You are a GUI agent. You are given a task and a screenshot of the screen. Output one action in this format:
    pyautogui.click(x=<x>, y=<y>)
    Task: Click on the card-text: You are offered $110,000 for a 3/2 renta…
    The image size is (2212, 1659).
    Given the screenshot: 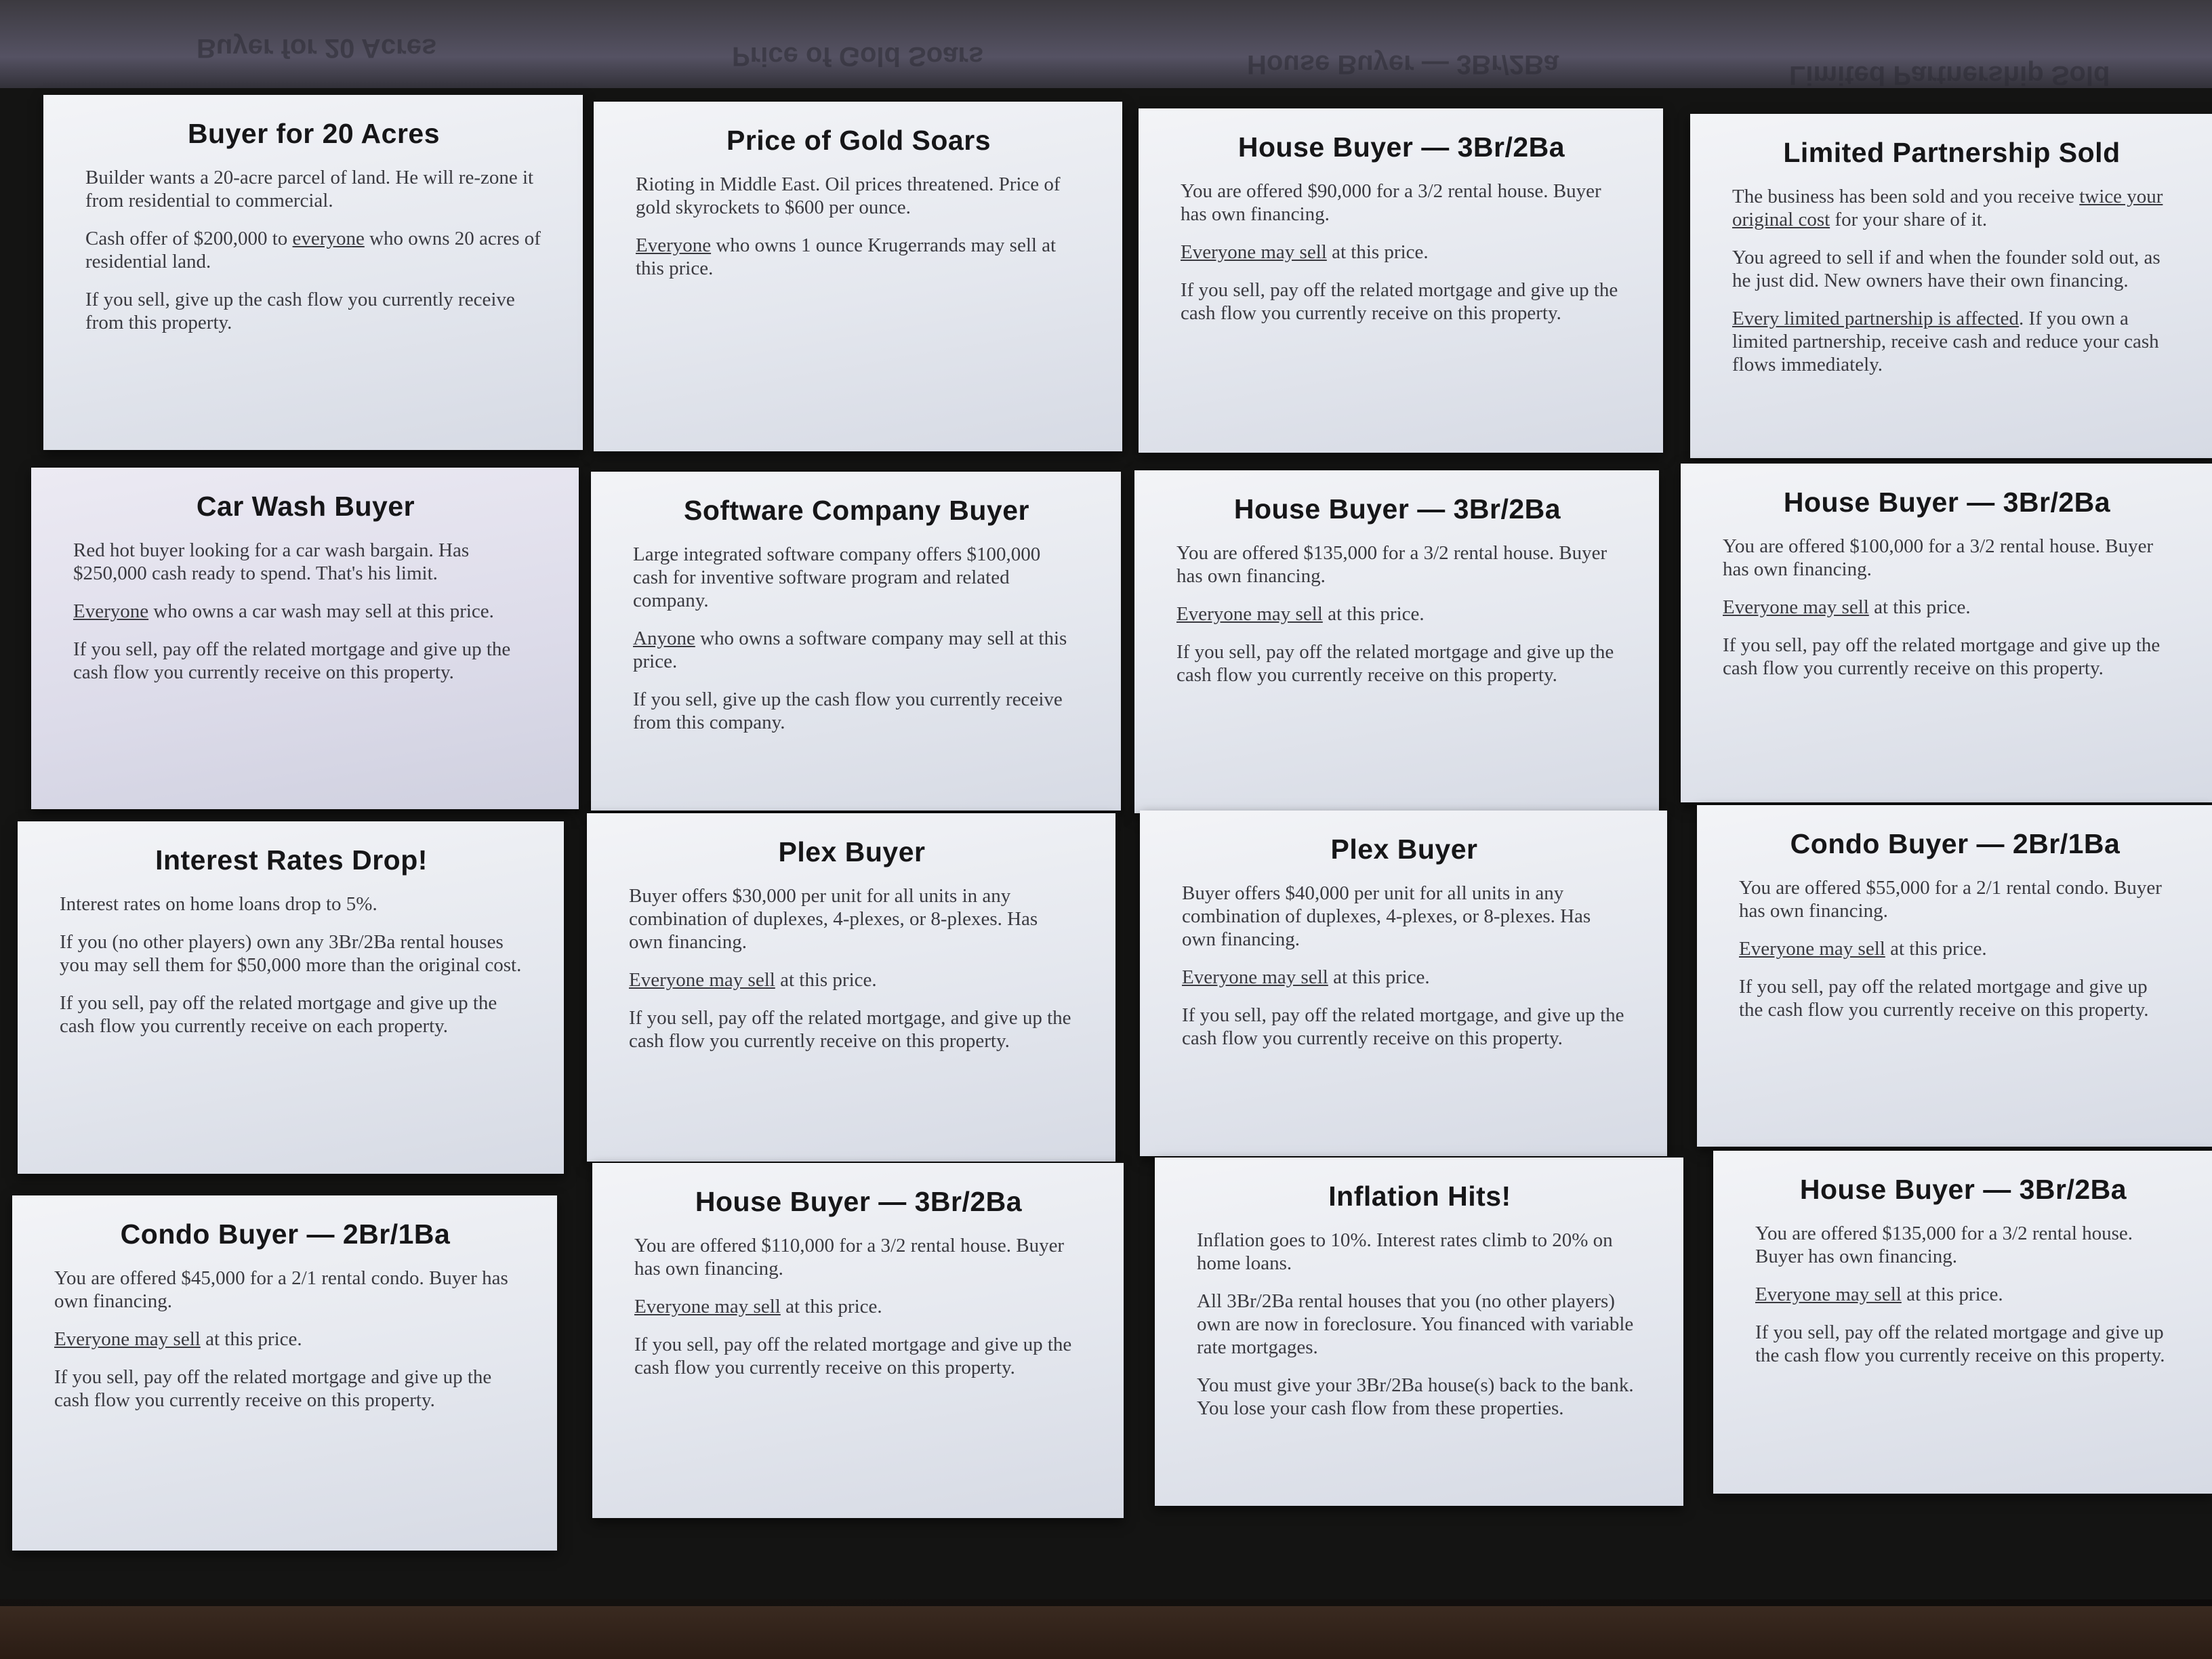 What is the action you would take?
    pyautogui.click(x=849, y=1257)
    